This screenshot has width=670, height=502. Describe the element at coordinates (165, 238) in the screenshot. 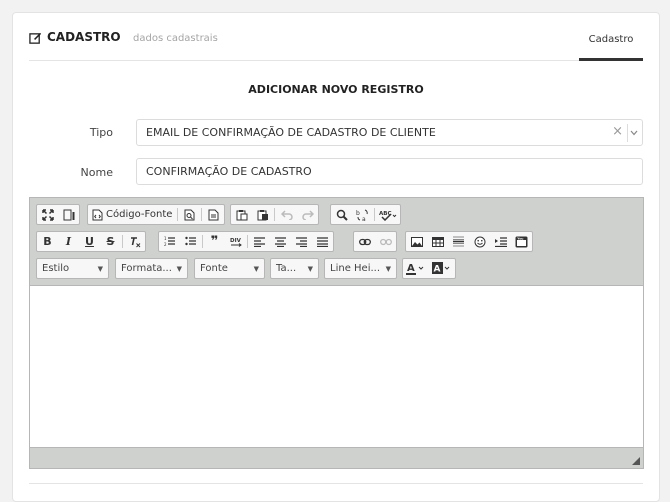

I see `svg-text: 1` at that location.